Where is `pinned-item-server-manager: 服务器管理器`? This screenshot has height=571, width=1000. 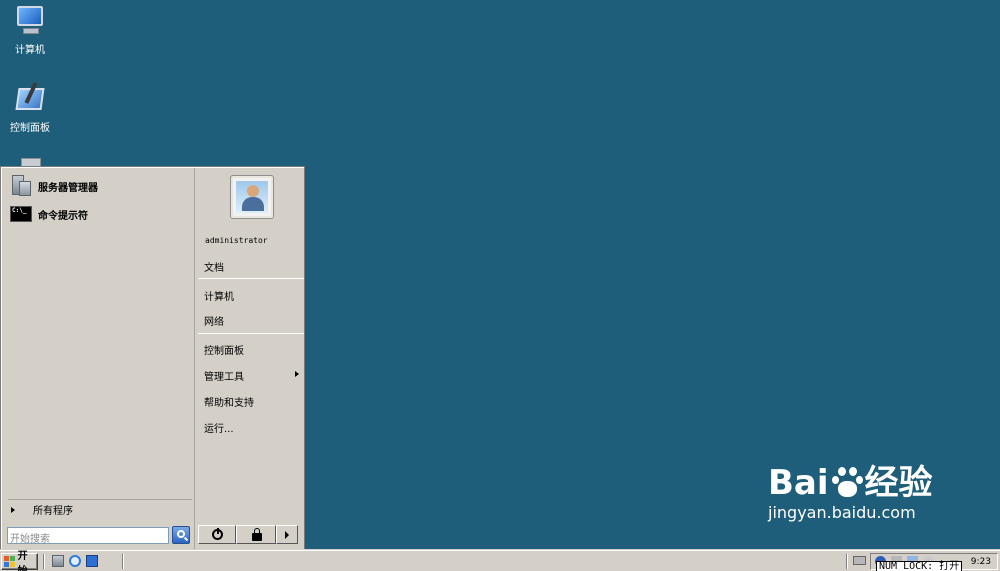 pinned-item-server-manager: 服务器管理器 is located at coordinates (98, 186).